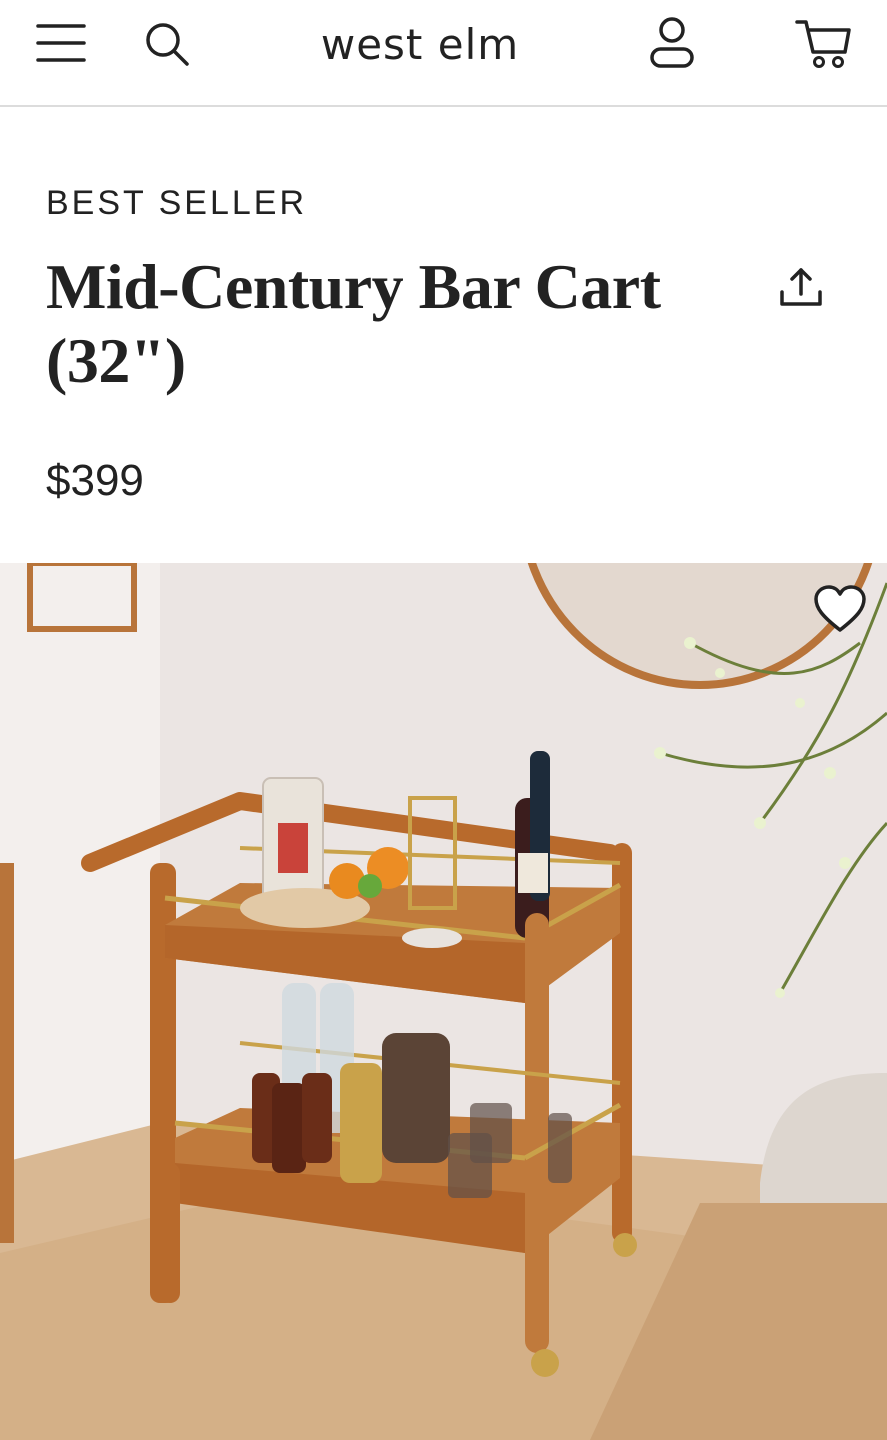 This screenshot has width=887, height=1440. I want to click on account-button, so click(672, 42).